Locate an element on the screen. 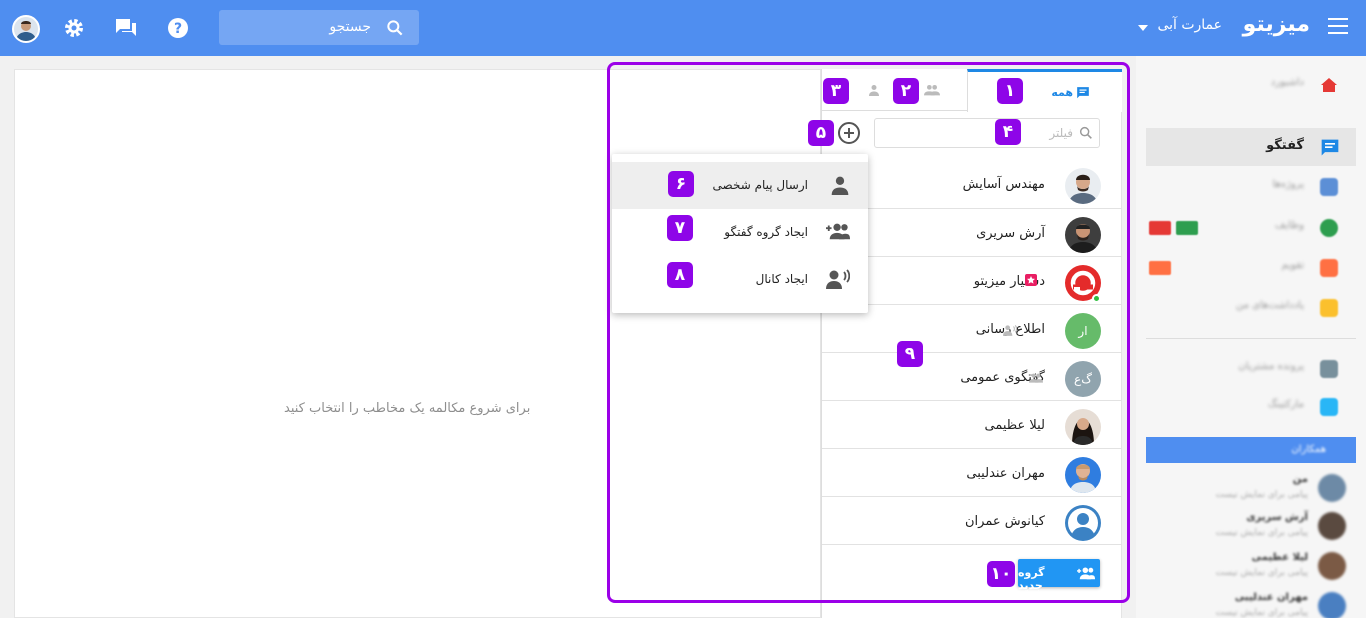  sidebar-item-label: پرونده مشتریان is located at coordinates (1271, 366).